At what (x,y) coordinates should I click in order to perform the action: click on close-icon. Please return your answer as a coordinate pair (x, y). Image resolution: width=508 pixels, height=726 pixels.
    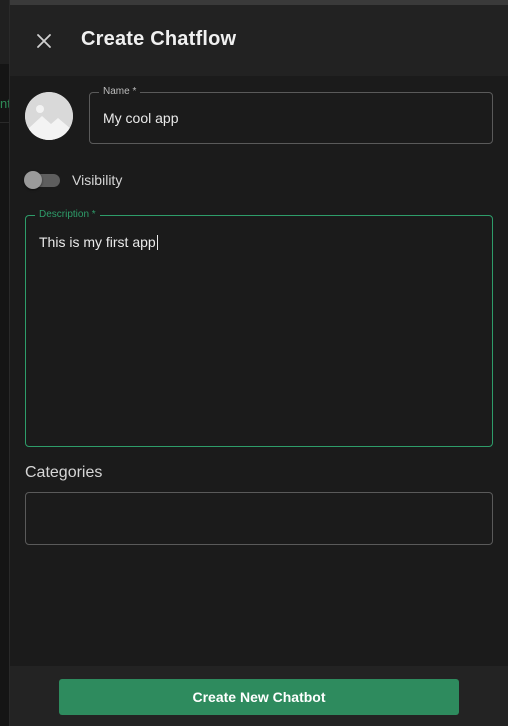
    Looking at the image, I should click on (44, 41).